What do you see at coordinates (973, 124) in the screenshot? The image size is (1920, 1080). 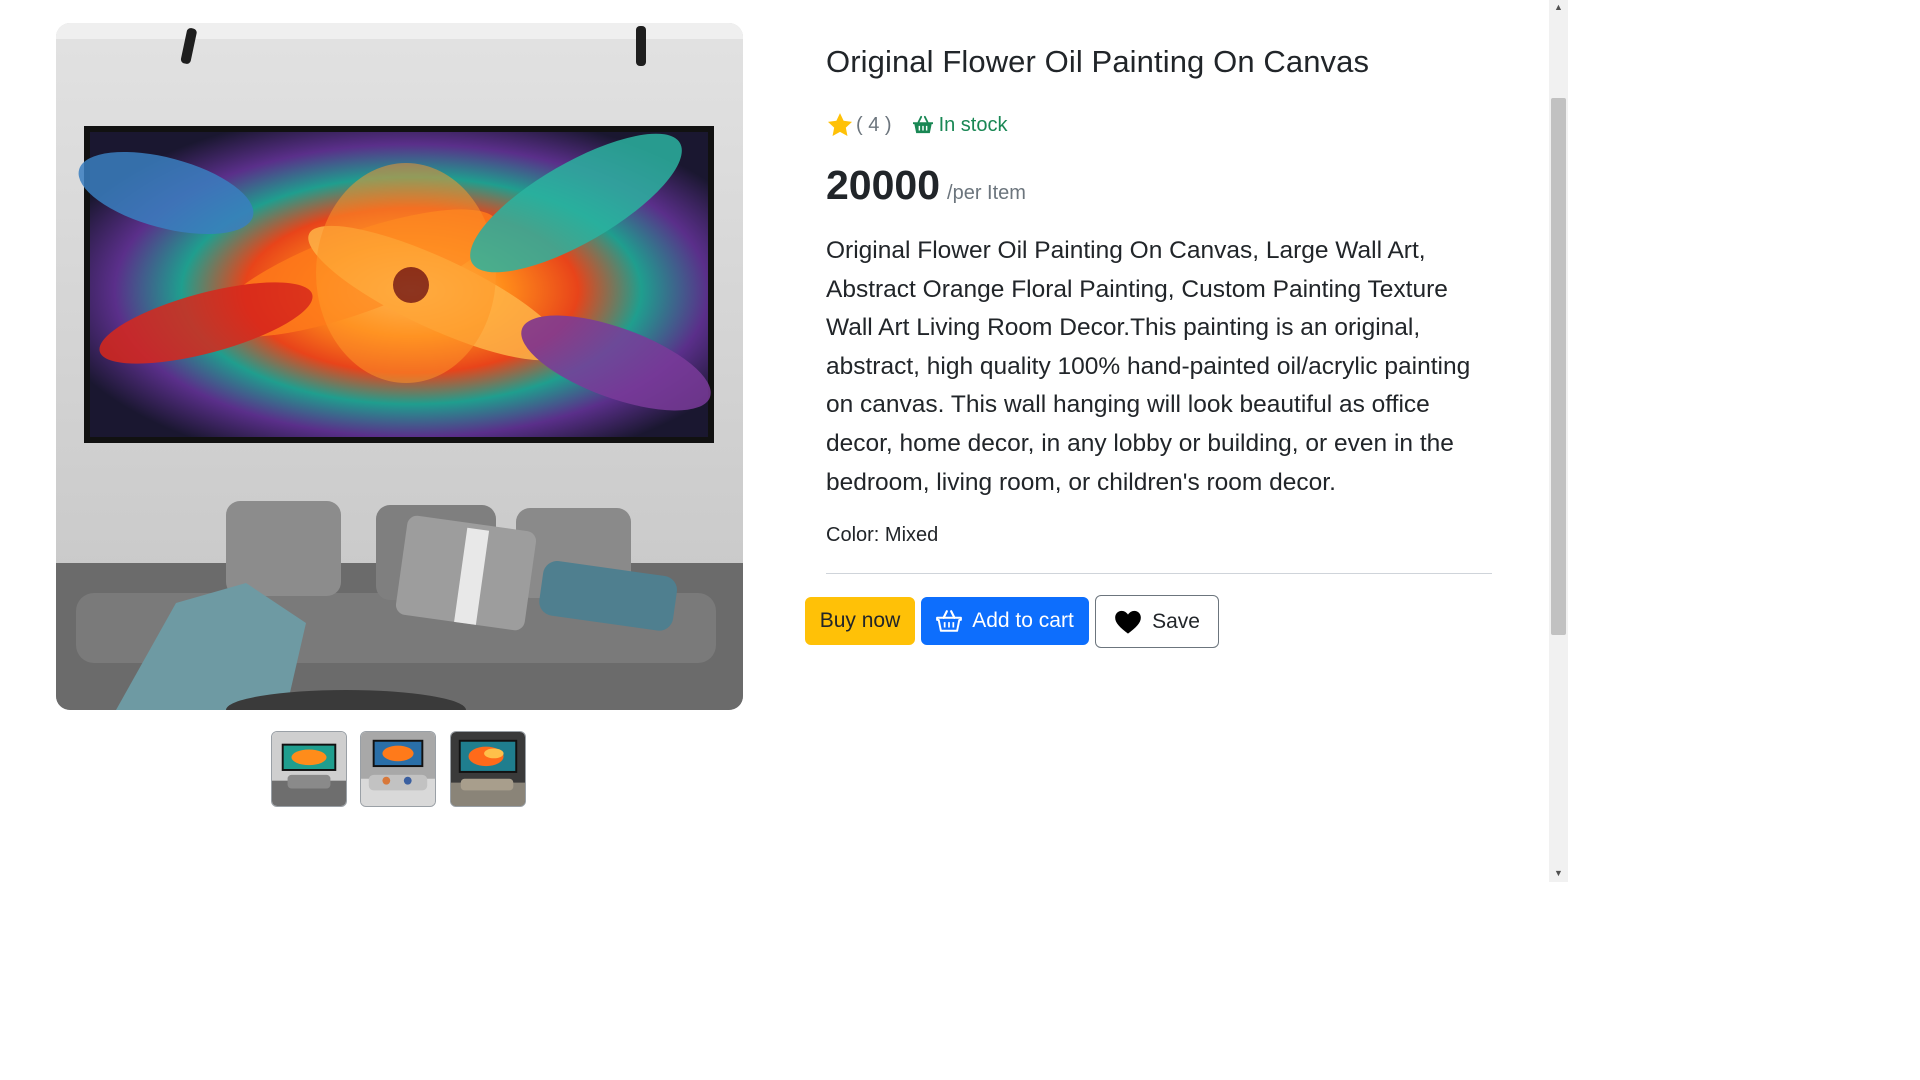 I see `stock-label: In stock` at bounding box center [973, 124].